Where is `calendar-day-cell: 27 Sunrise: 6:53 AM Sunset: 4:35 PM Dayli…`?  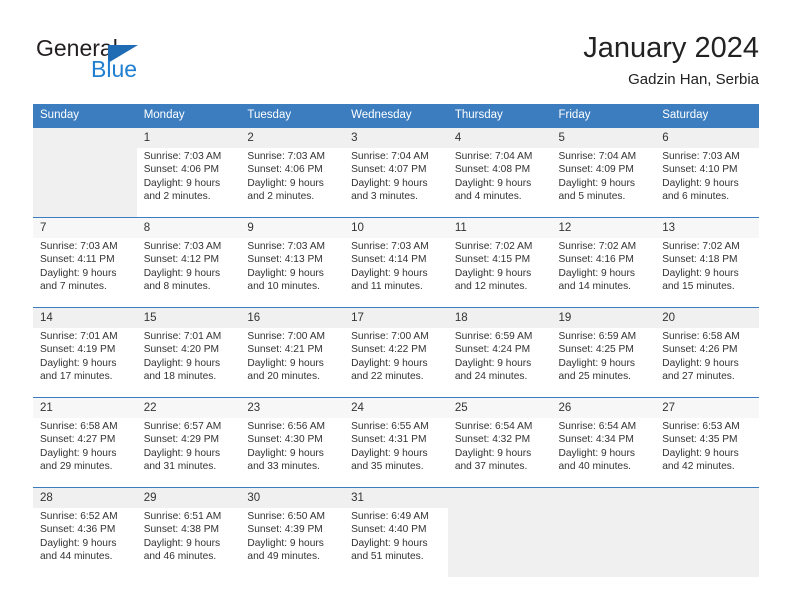 calendar-day-cell: 27 Sunrise: 6:53 AM Sunset: 4:35 PM Dayli… is located at coordinates (707, 442).